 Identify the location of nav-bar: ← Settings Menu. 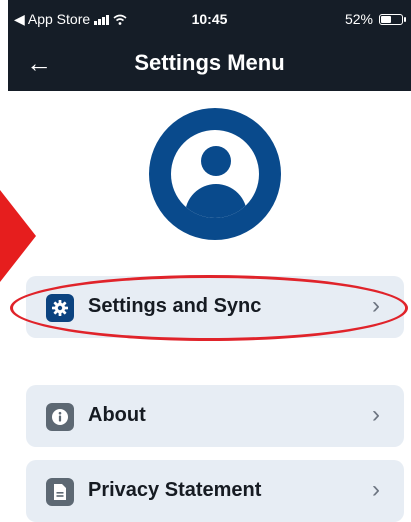
(209, 63).